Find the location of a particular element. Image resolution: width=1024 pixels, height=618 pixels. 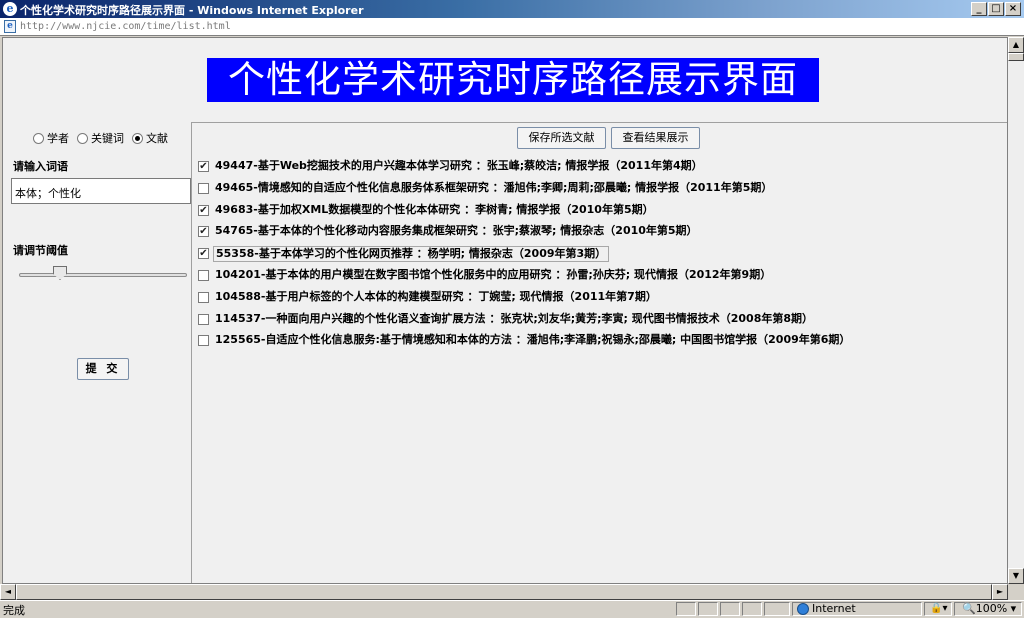

radio-label: 学者 is located at coordinates (58, 138).